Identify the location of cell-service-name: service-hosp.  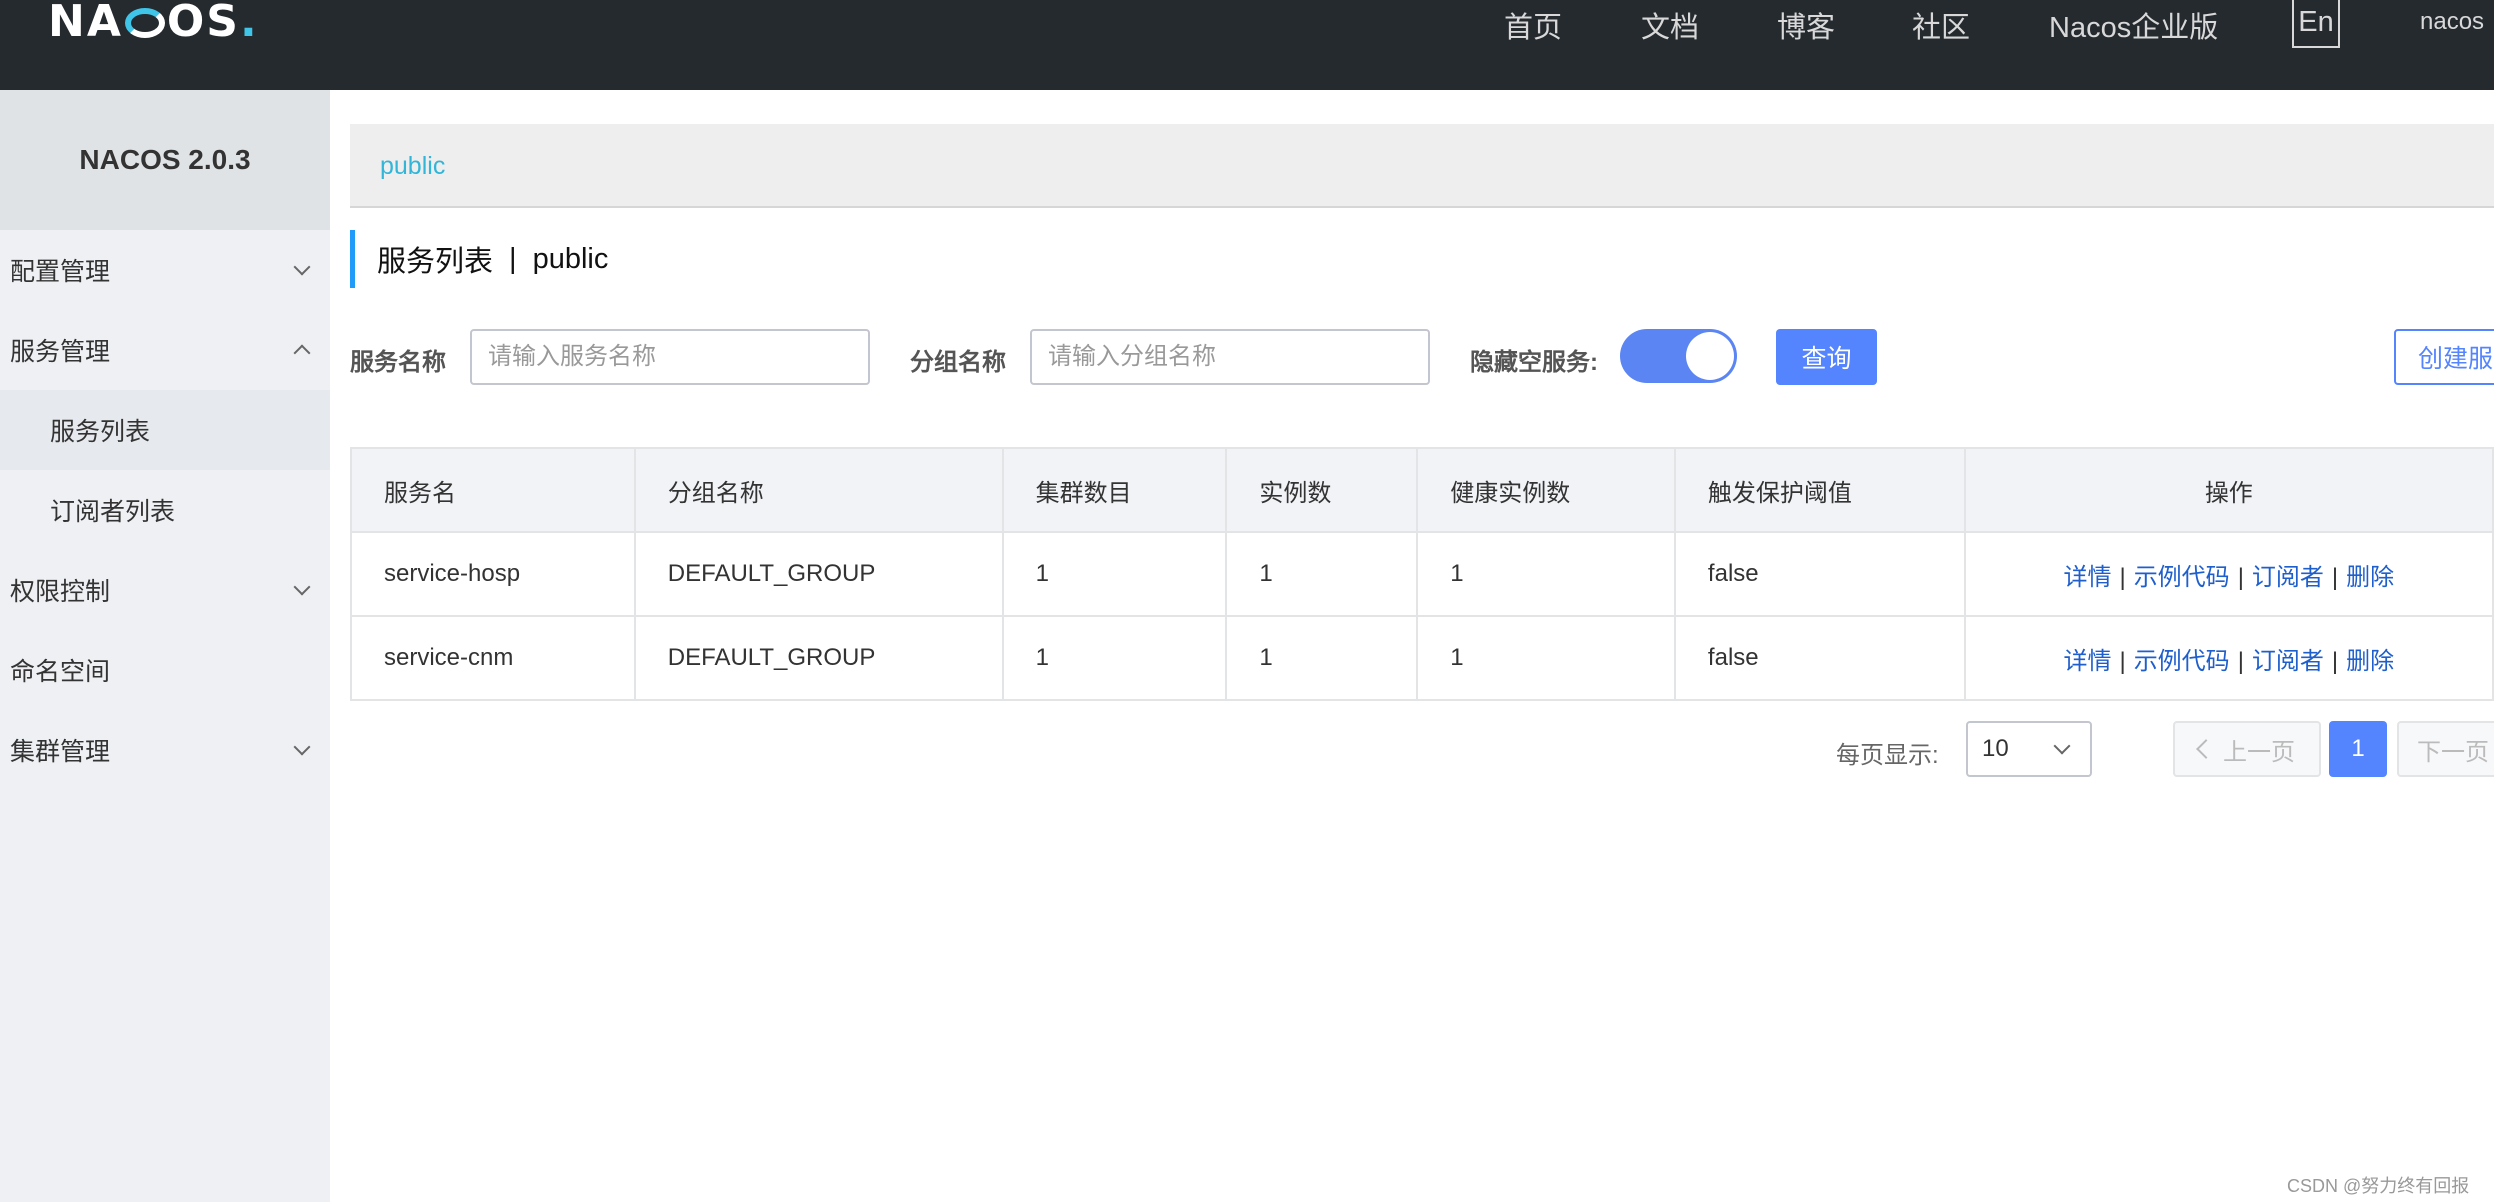
(493, 574).